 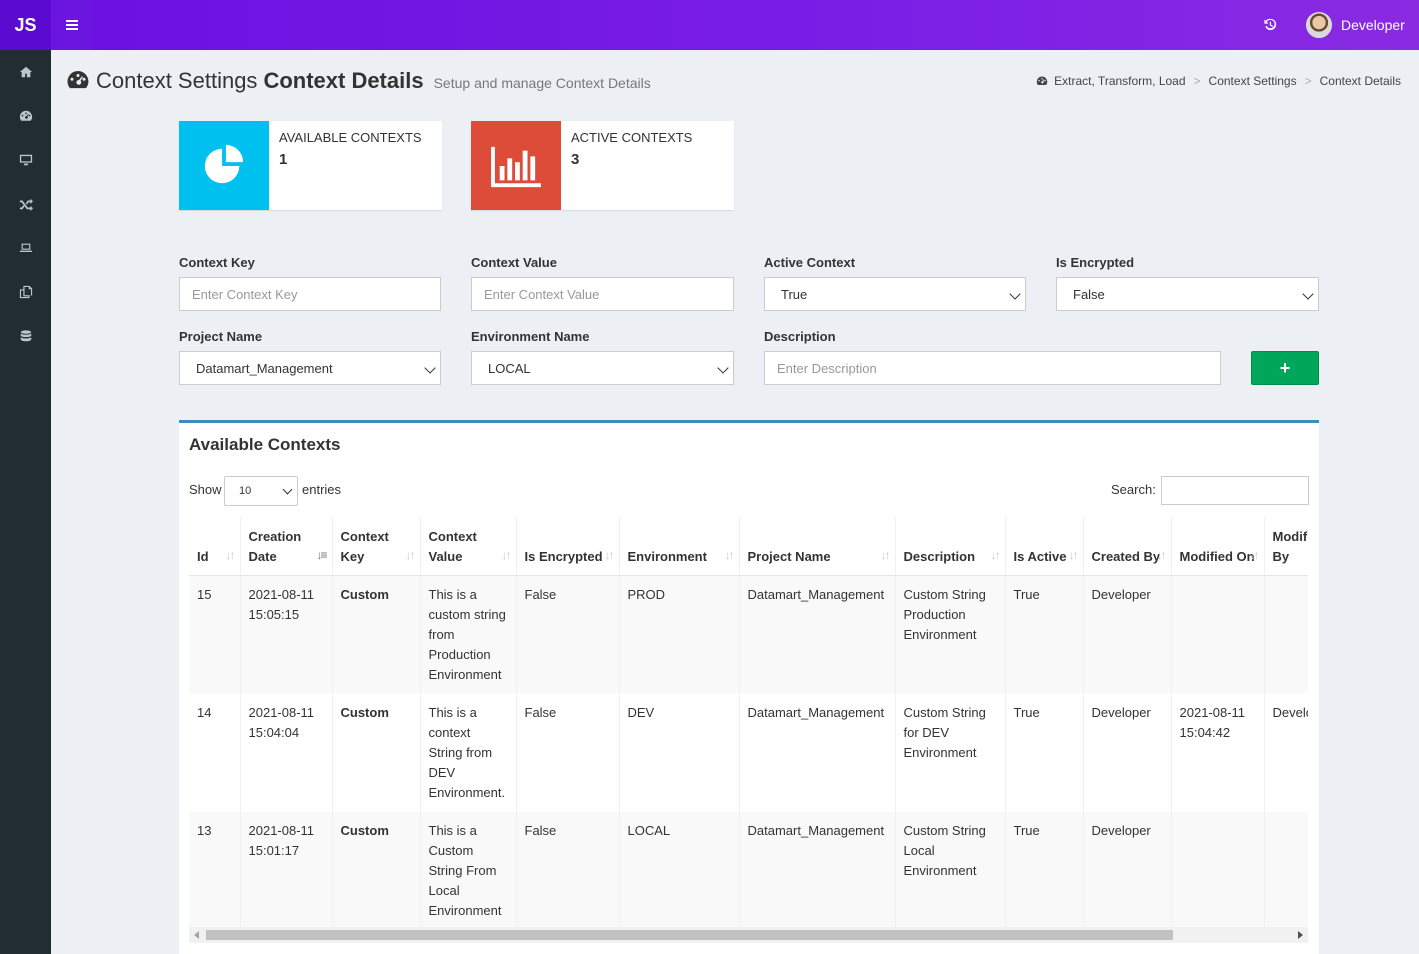 I want to click on context-key-label: Context Key, so click(x=217, y=262).